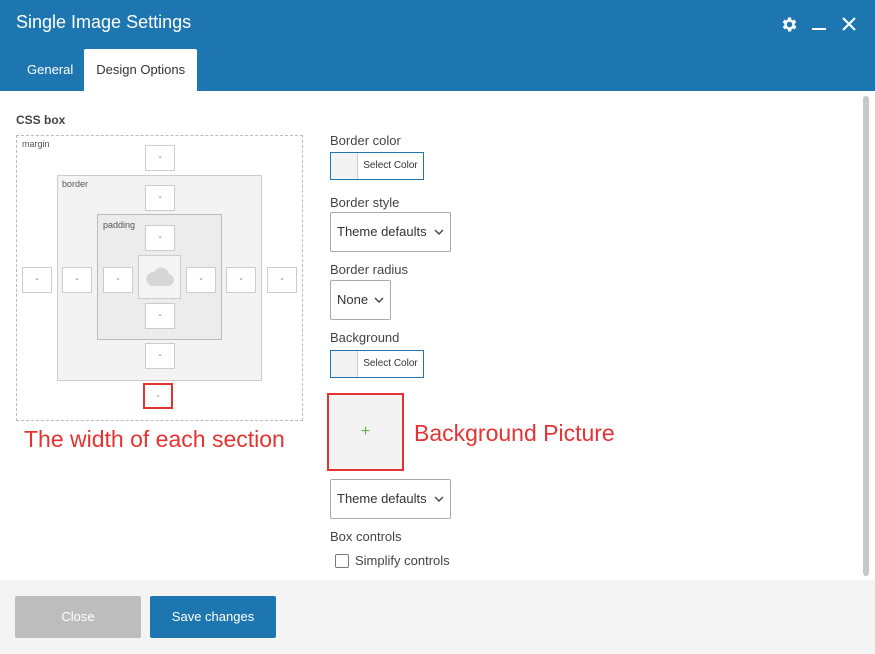 Image resolution: width=875 pixels, height=654 pixels. I want to click on width-annotation: The width of each section, so click(154, 439).